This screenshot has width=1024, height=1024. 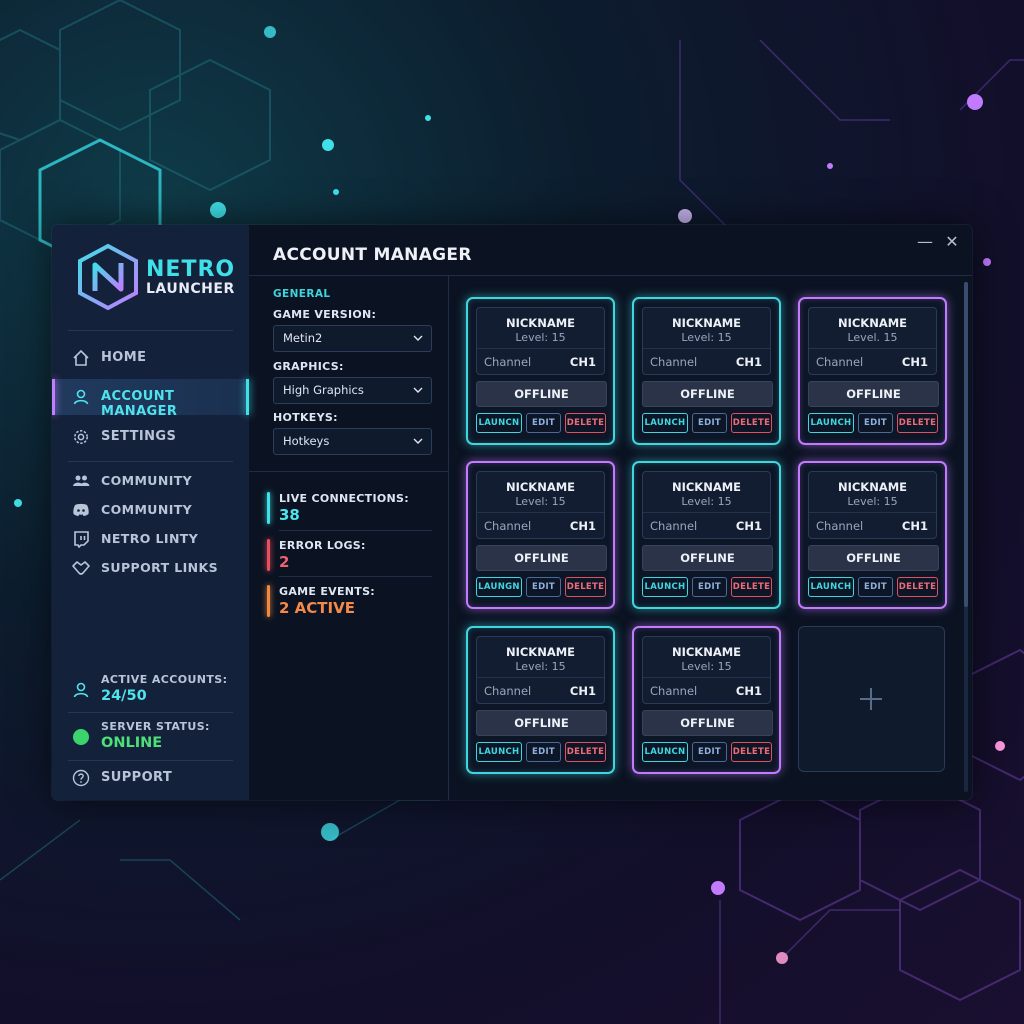 I want to click on chevron-down-icon, so click(x=418, y=441).